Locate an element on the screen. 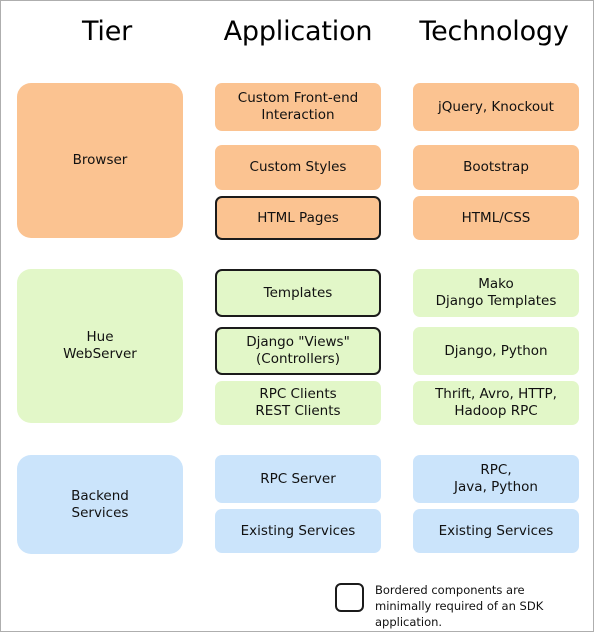 This screenshot has width=594, height=632. cell-tech-bootstrap: Bootstrap is located at coordinates (496, 167).